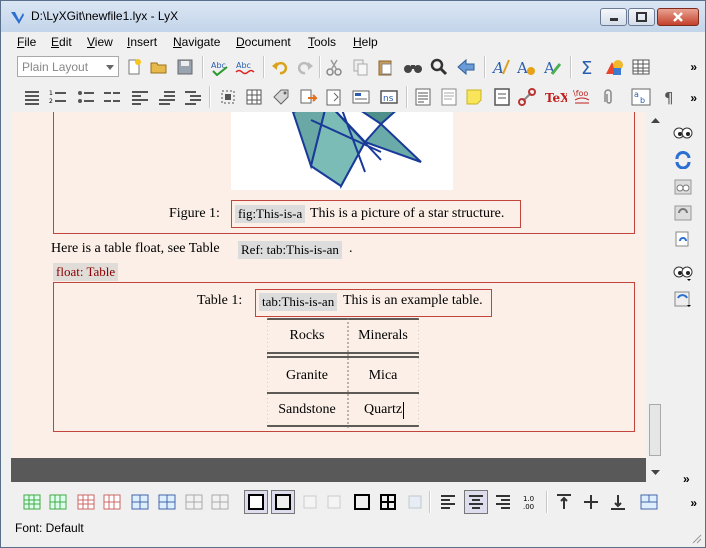 The image size is (706, 548). What do you see at coordinates (322, 42) in the screenshot?
I see `menu-tools: Tools` at bounding box center [322, 42].